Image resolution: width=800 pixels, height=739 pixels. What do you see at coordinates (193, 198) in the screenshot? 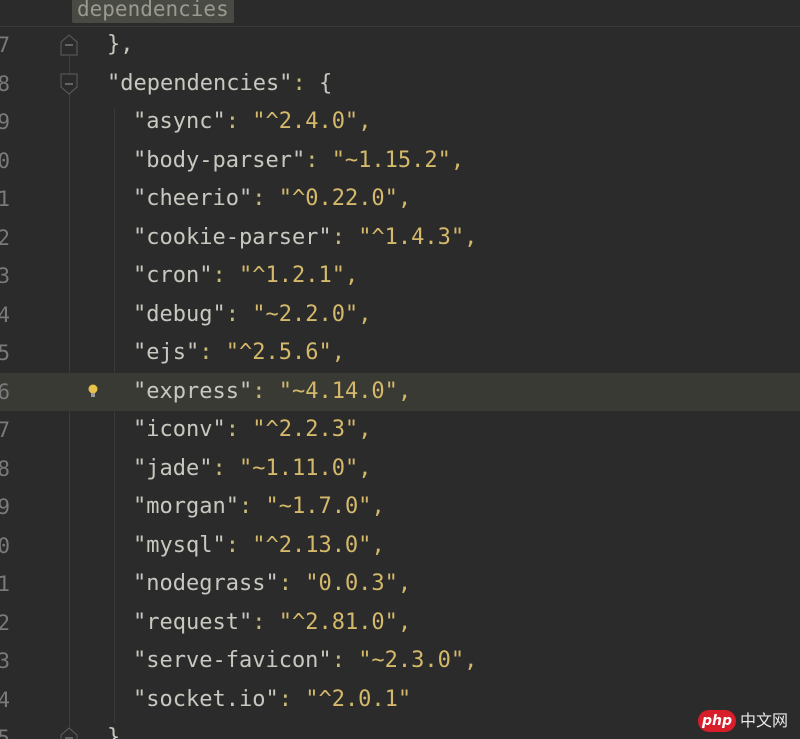
I see `json-key: "cheerio"` at bounding box center [193, 198].